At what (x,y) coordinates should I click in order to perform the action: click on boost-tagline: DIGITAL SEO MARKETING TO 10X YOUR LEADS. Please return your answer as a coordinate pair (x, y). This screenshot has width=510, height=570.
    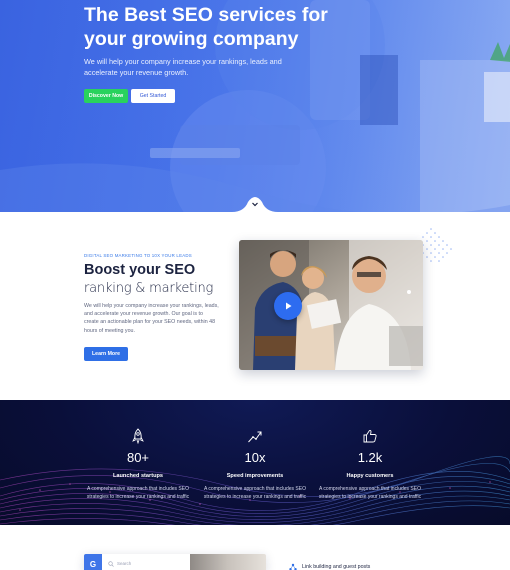
    Looking at the image, I should click on (138, 255).